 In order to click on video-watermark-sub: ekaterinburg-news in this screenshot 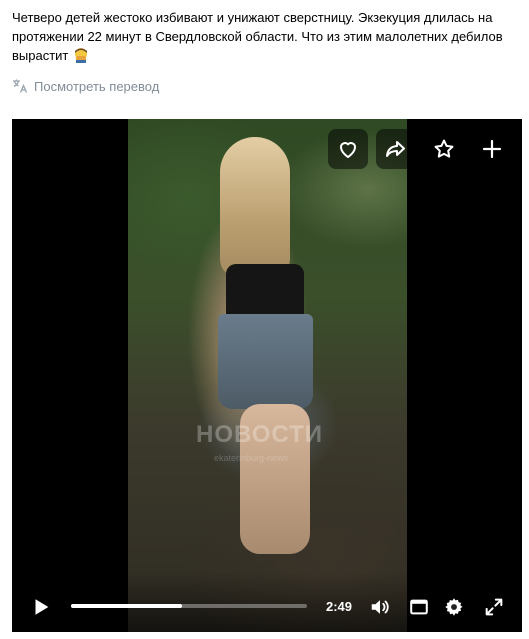, I will do `click(251, 458)`.